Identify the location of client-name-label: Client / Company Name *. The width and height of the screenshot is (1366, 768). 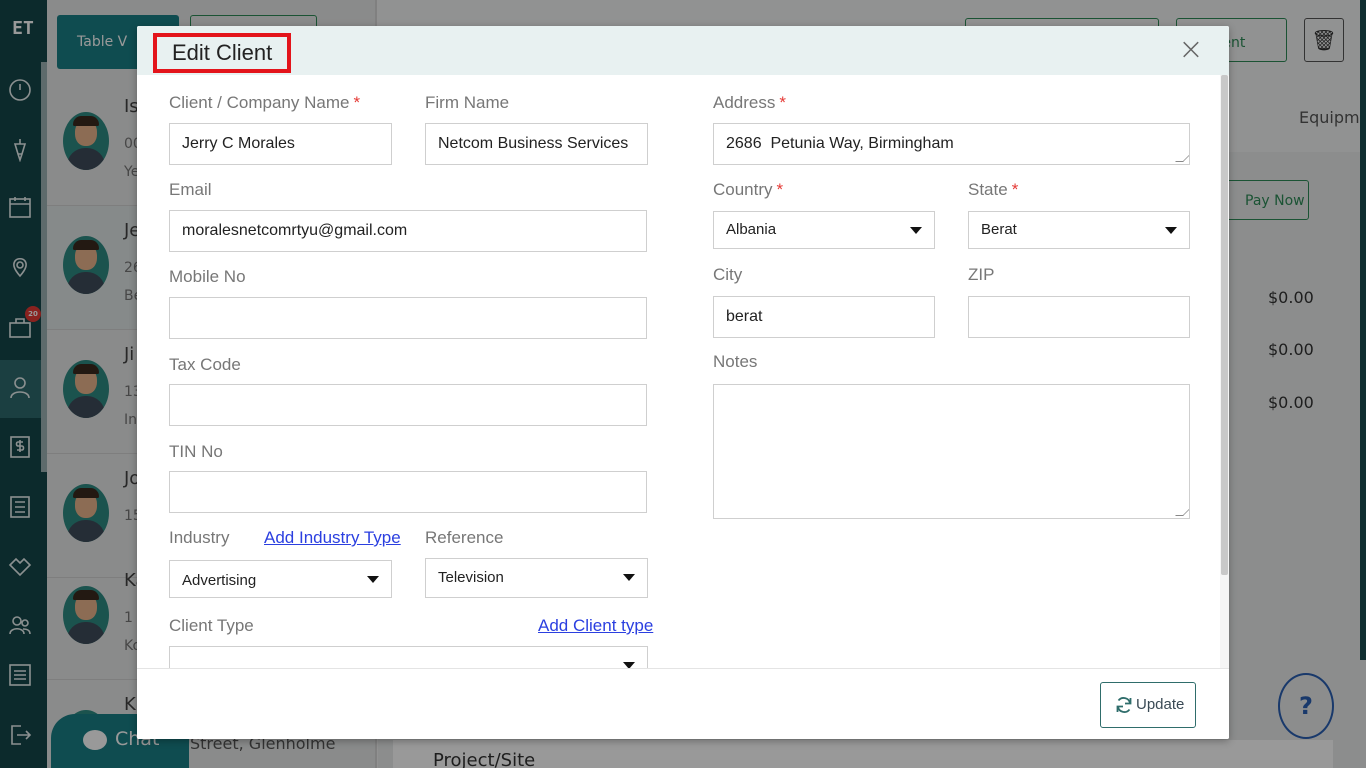
(265, 102).